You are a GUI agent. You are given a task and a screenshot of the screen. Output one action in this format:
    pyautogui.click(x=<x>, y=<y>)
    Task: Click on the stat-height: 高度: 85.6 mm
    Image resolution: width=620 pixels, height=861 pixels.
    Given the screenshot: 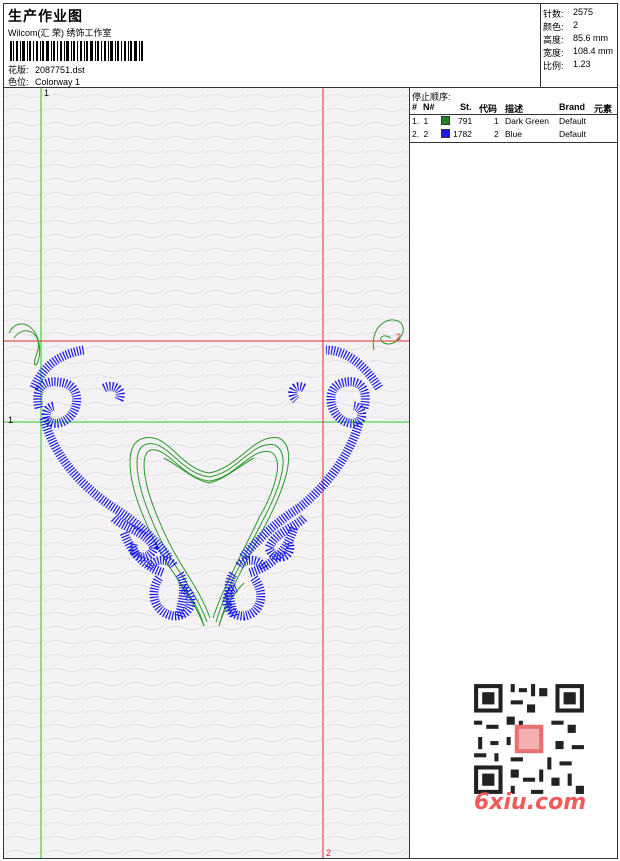 What is the action you would take?
    pyautogui.click(x=576, y=39)
    